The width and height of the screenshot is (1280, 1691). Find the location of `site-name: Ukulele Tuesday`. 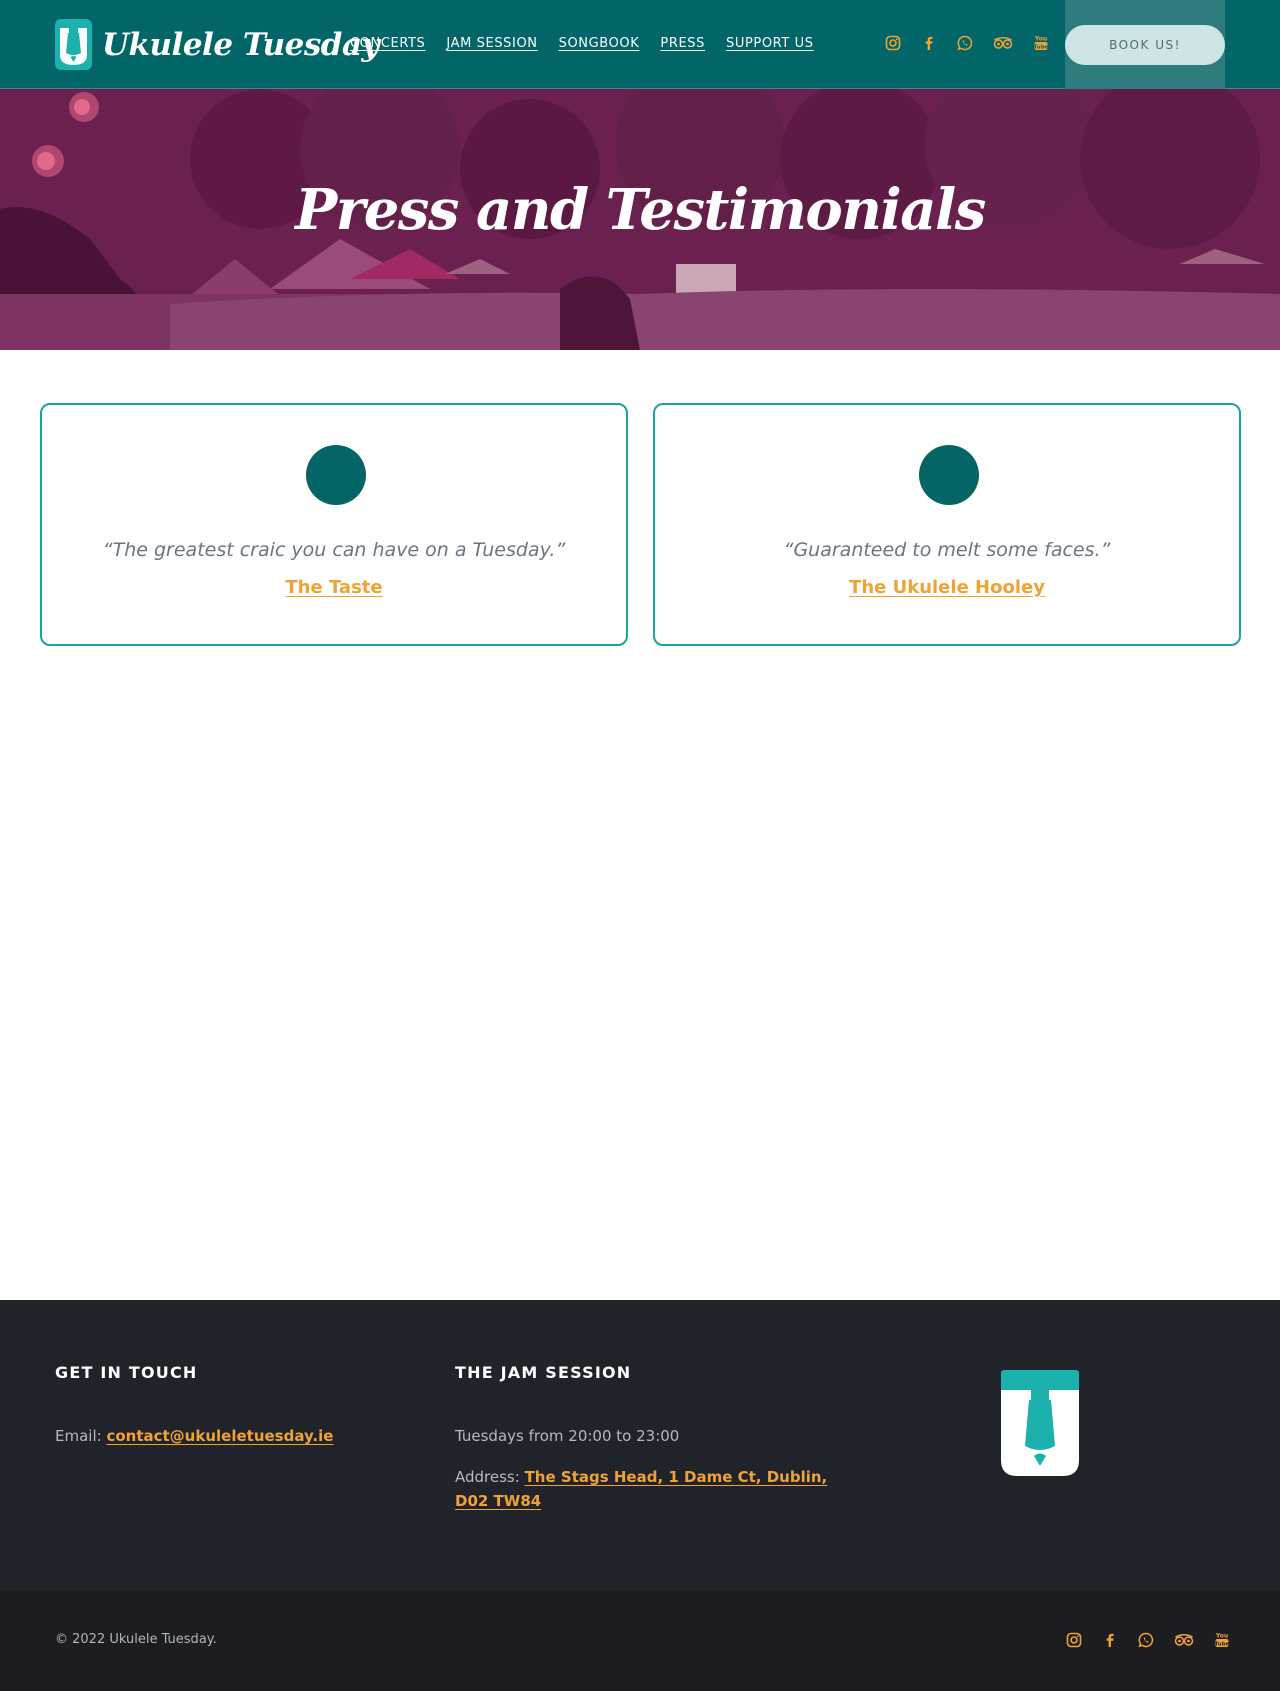

site-name: Ukulele Tuesday is located at coordinates (241, 44).